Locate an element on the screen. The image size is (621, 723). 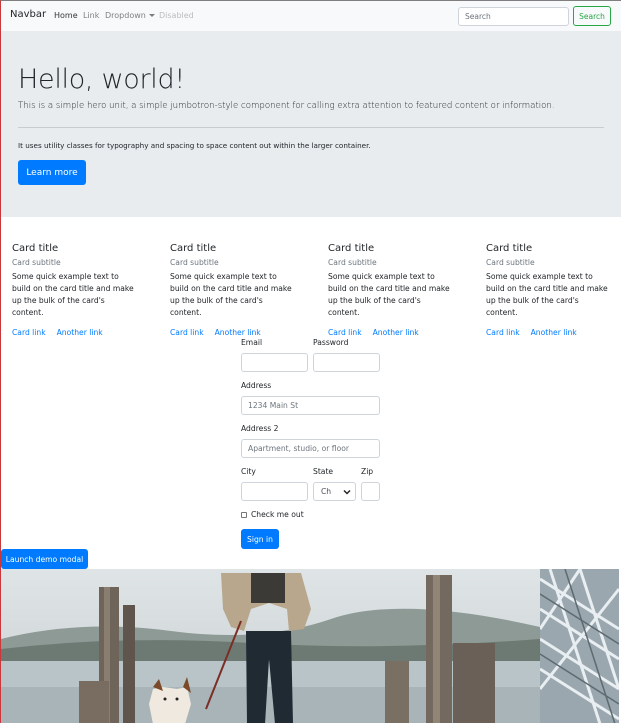
zip-label: Zip is located at coordinates (367, 471).